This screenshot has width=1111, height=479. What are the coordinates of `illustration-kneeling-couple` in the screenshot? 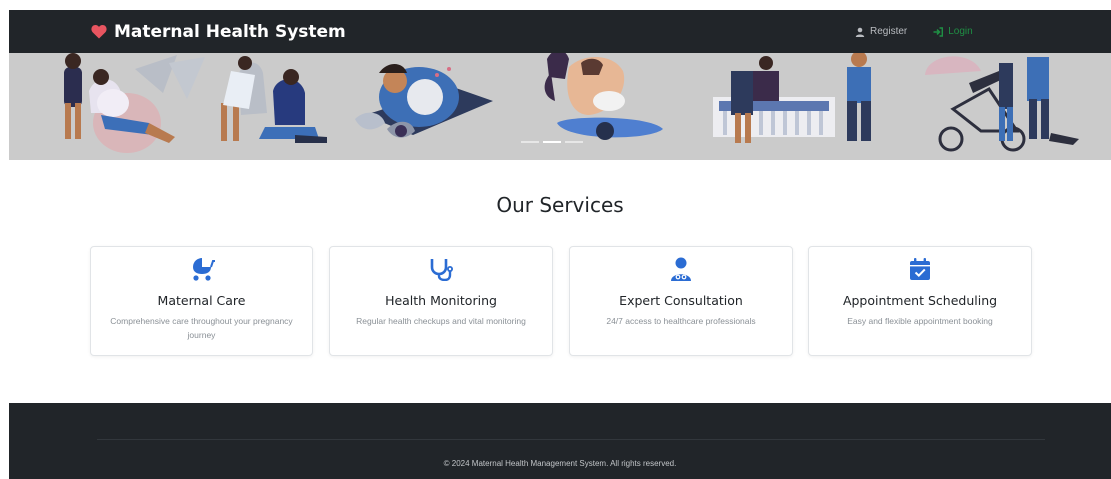 It's located at (274, 99).